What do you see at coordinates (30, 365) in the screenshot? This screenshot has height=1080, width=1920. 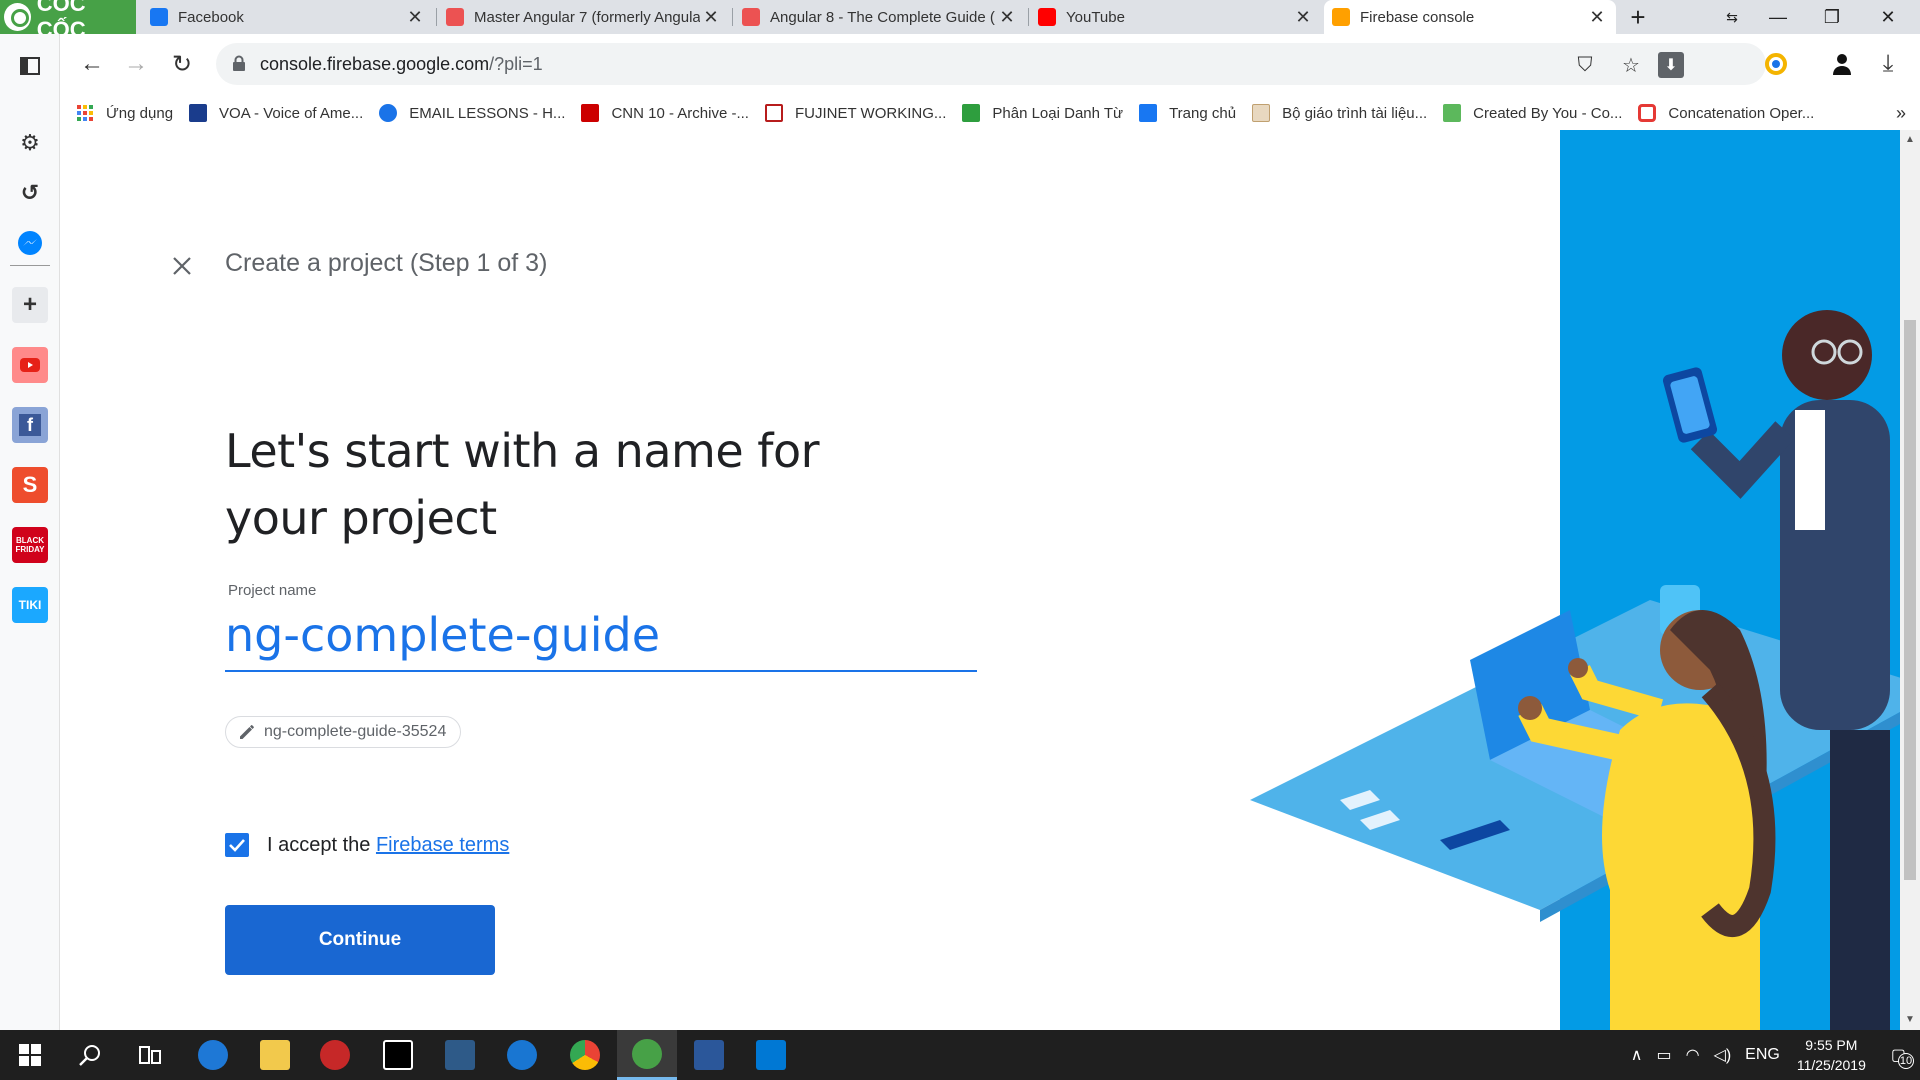 I see `sidebar-youtube` at bounding box center [30, 365].